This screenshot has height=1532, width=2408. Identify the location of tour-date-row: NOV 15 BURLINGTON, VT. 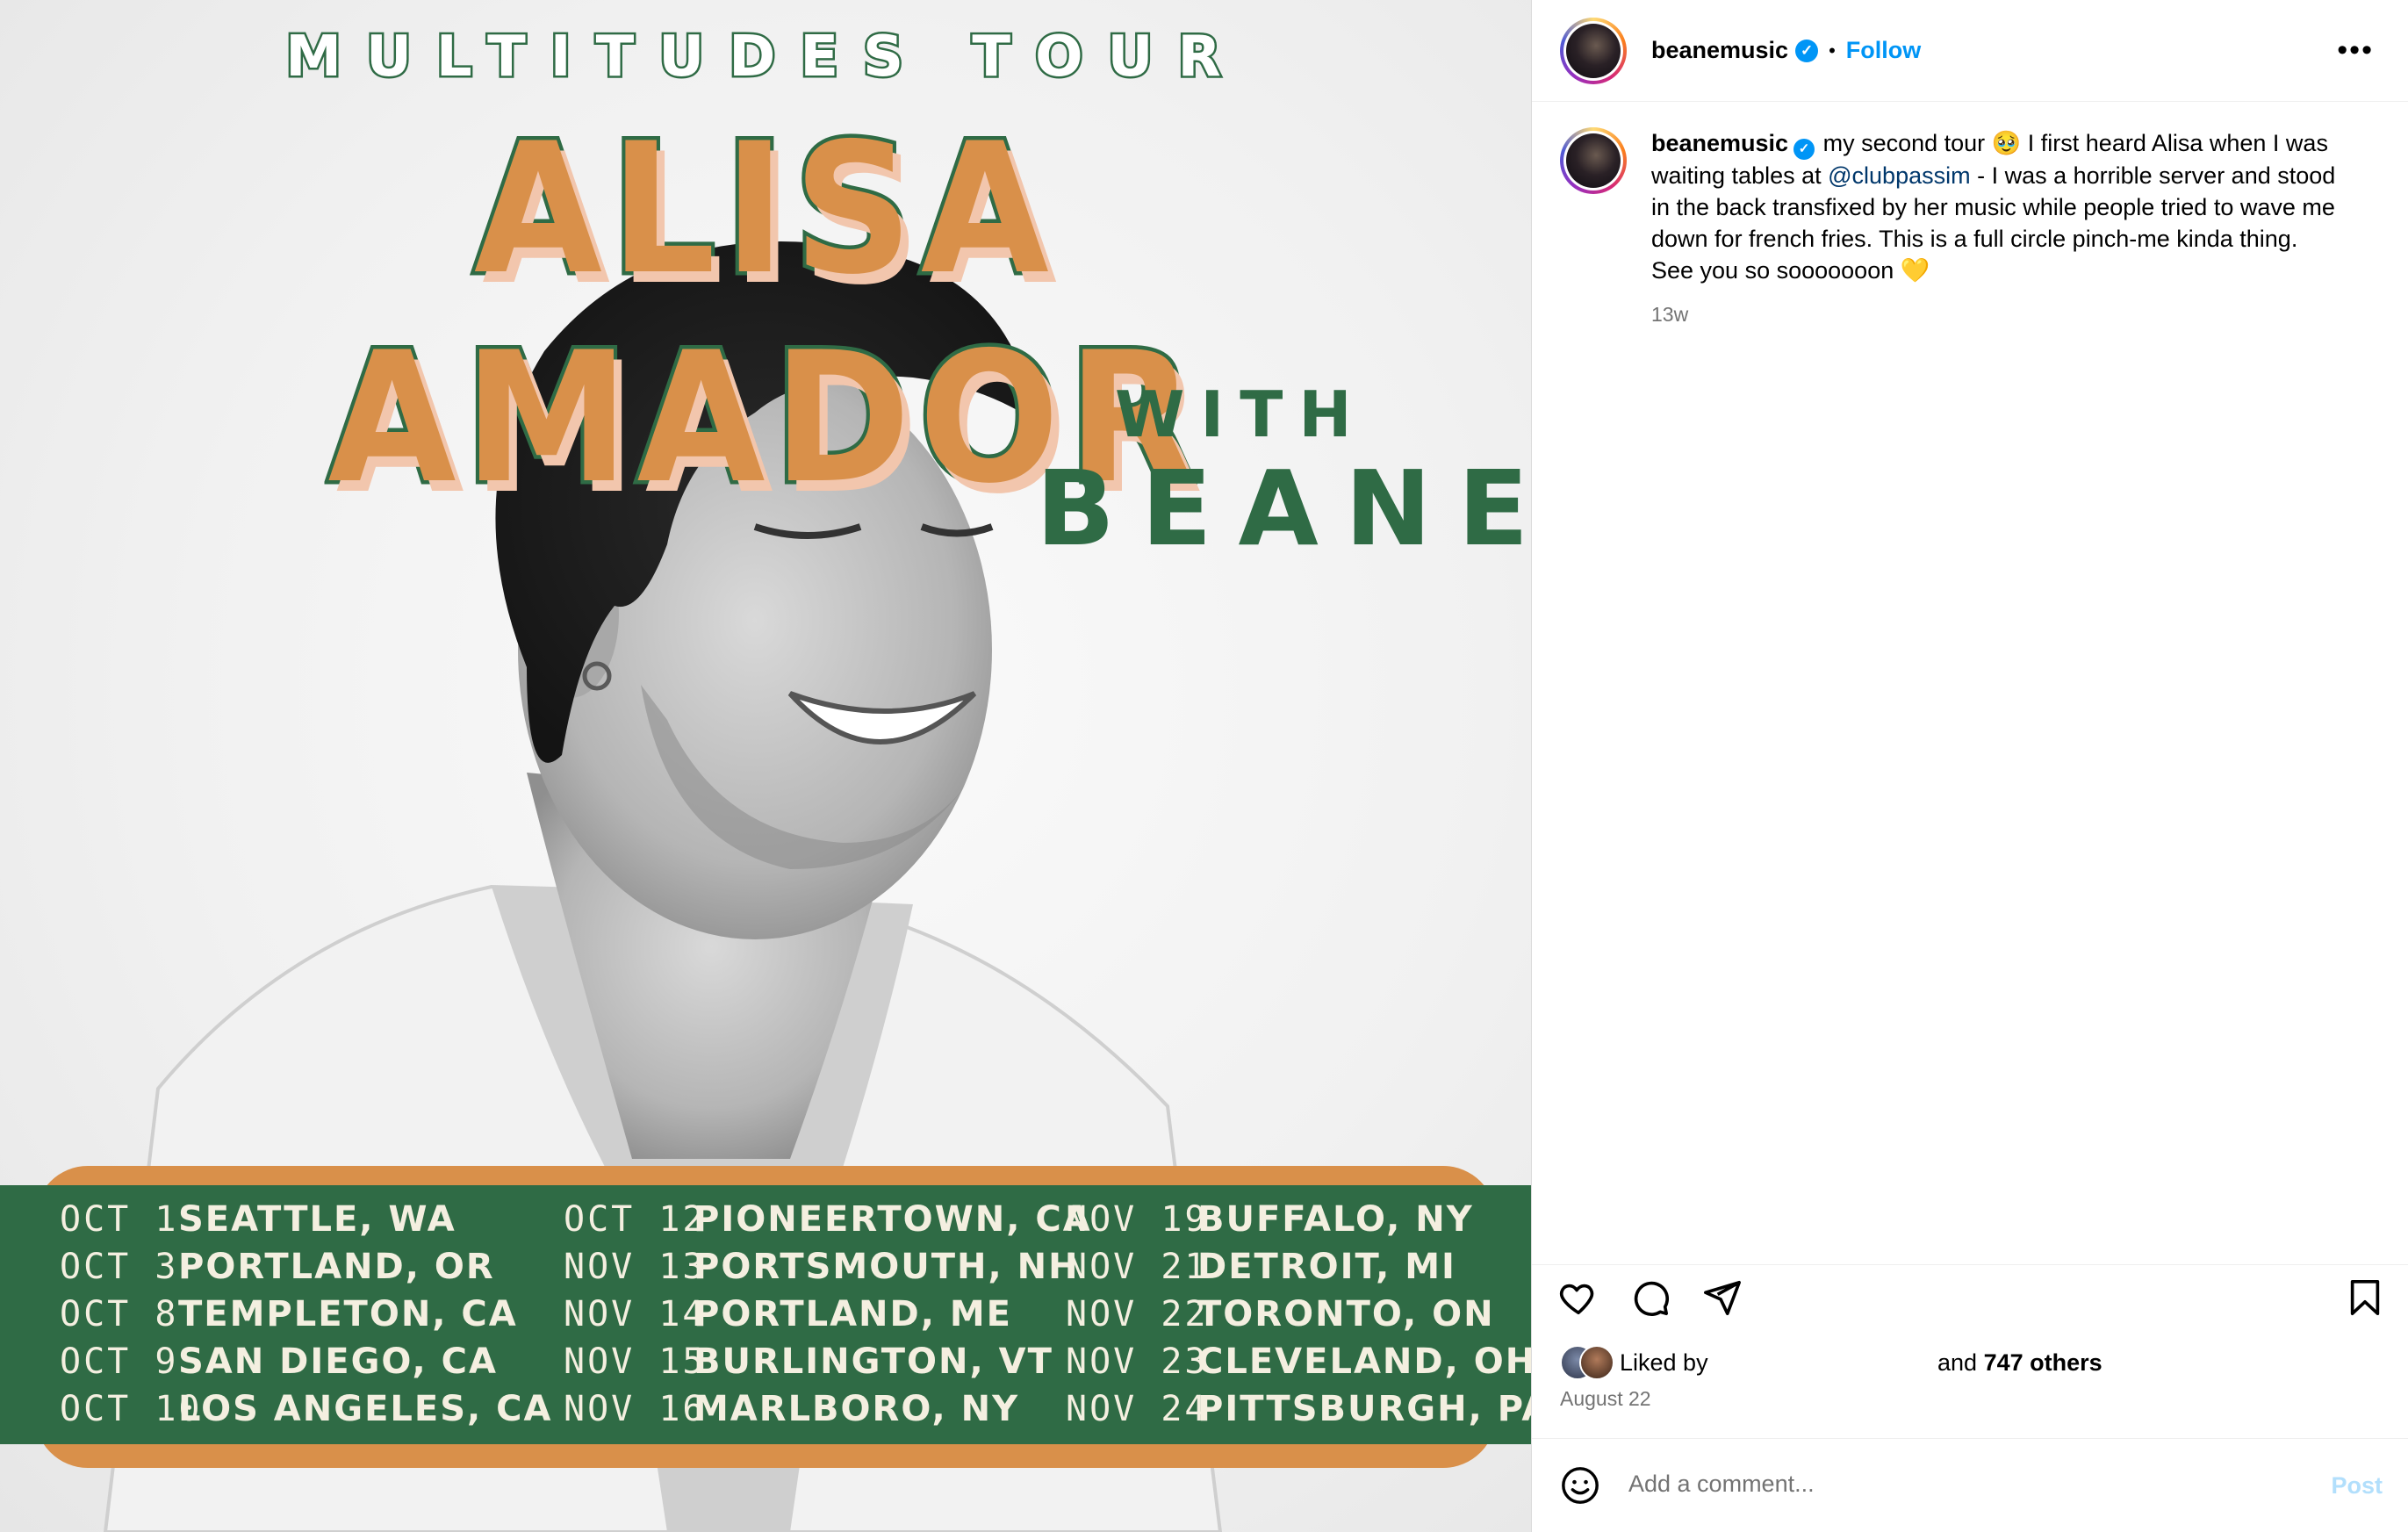
(828, 1361).